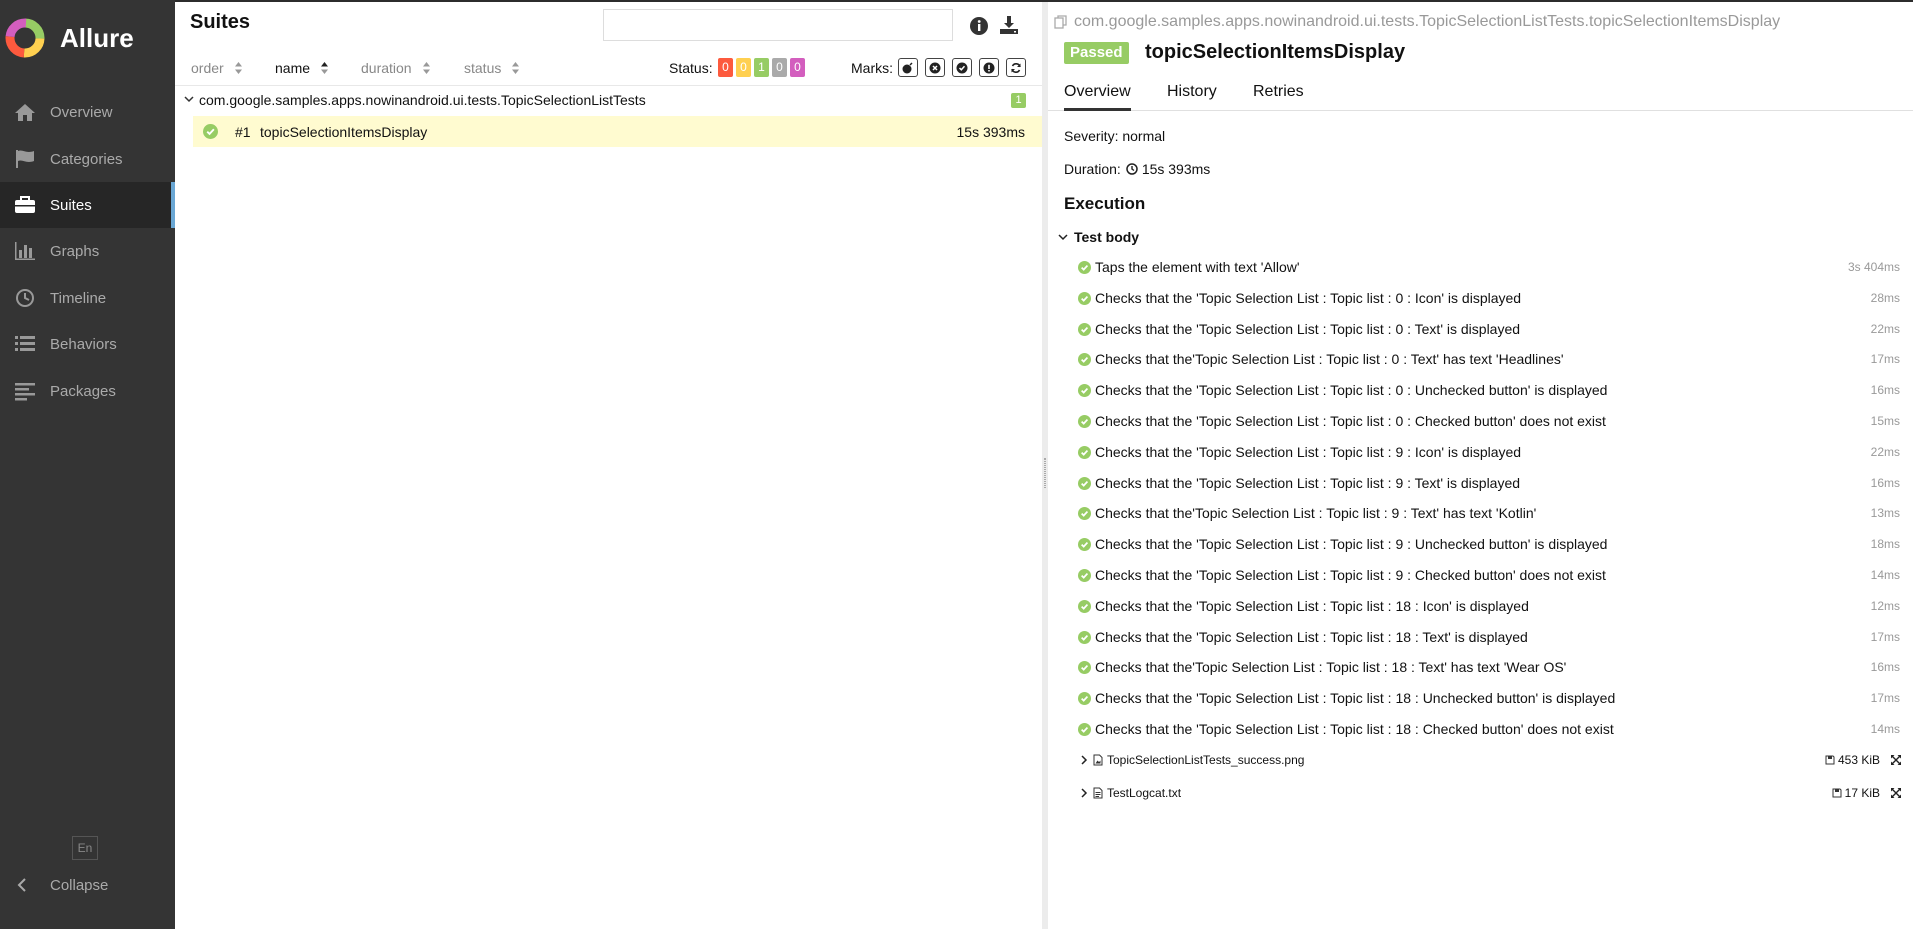  I want to click on exclamation-circle-icon, so click(989, 67).